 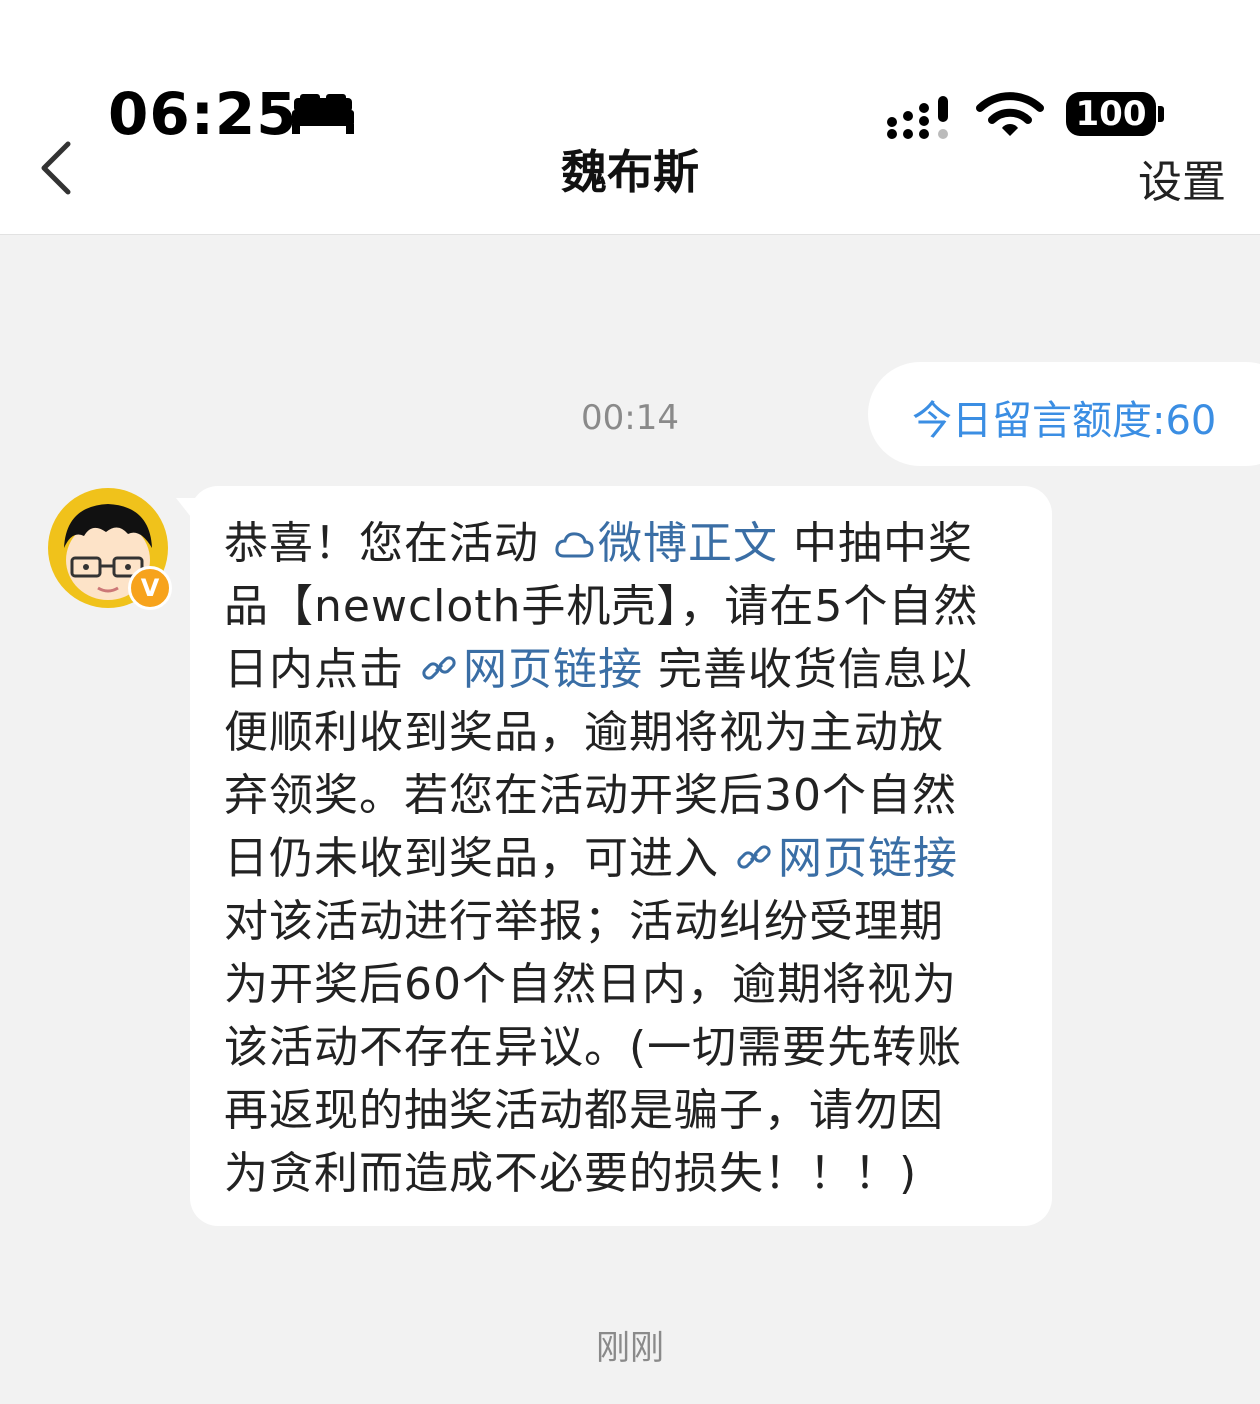 I want to click on bed-icon, so click(x=323, y=114).